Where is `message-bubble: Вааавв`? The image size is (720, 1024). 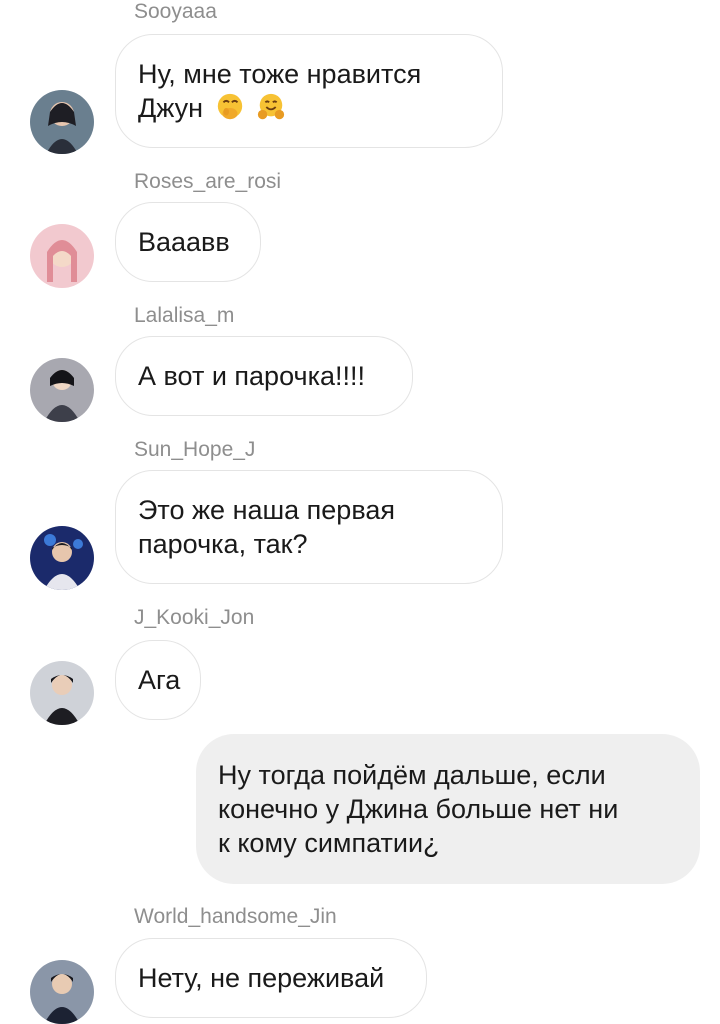
message-bubble: Вааавв is located at coordinates (188, 242).